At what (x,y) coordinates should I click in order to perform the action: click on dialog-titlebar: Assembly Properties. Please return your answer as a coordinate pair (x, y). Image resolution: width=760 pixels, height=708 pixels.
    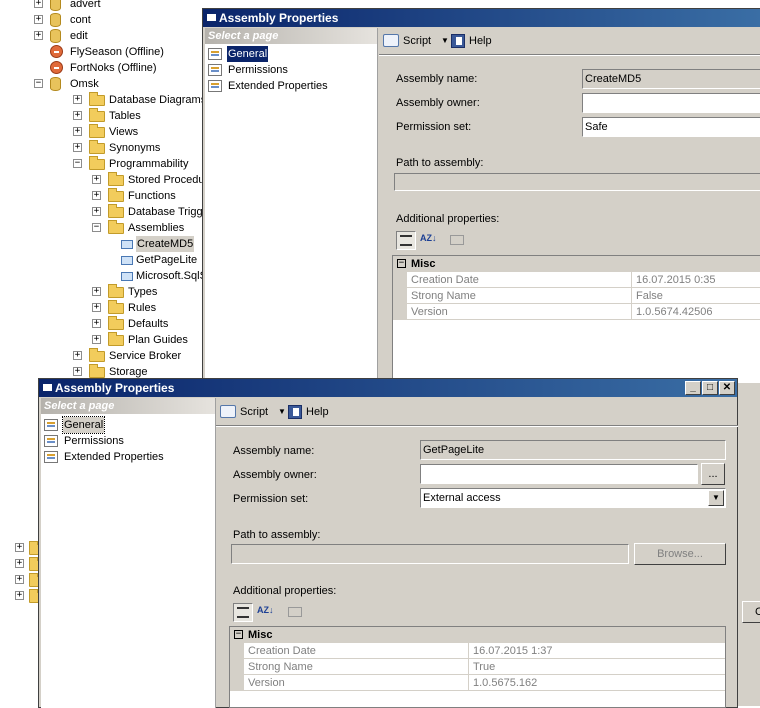
    Looking at the image, I should click on (481, 18).